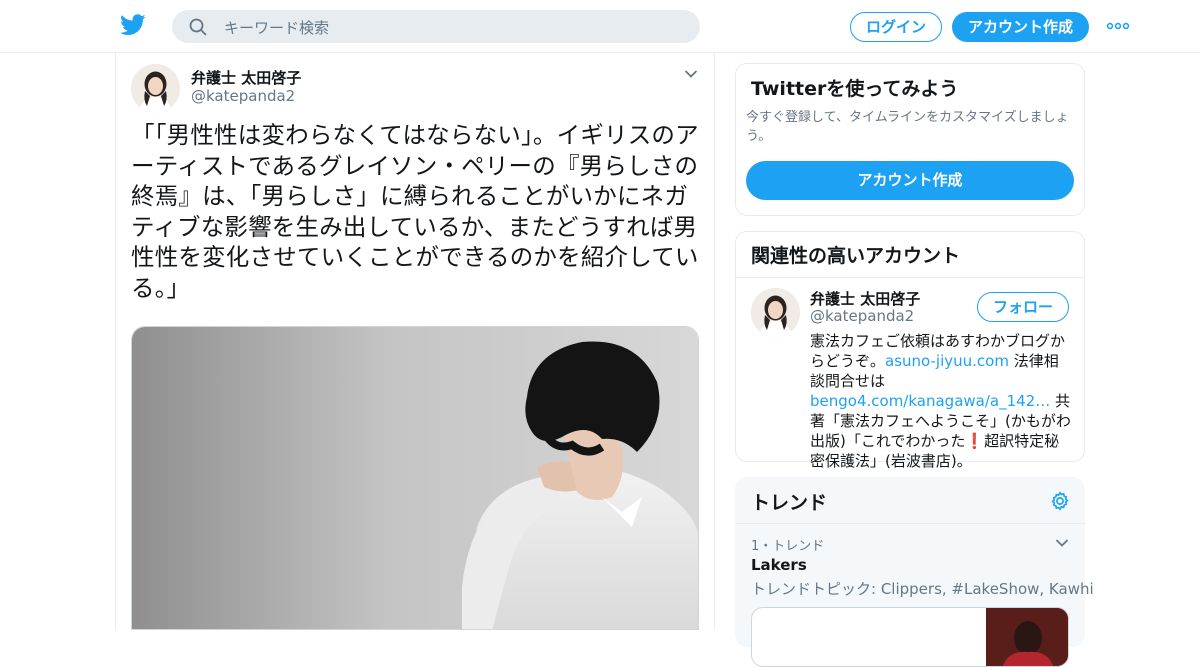 The height and width of the screenshot is (667, 1200). Describe the element at coordinates (856, 256) in the screenshot. I see `card-title: 関連性の高いアカウント` at that location.